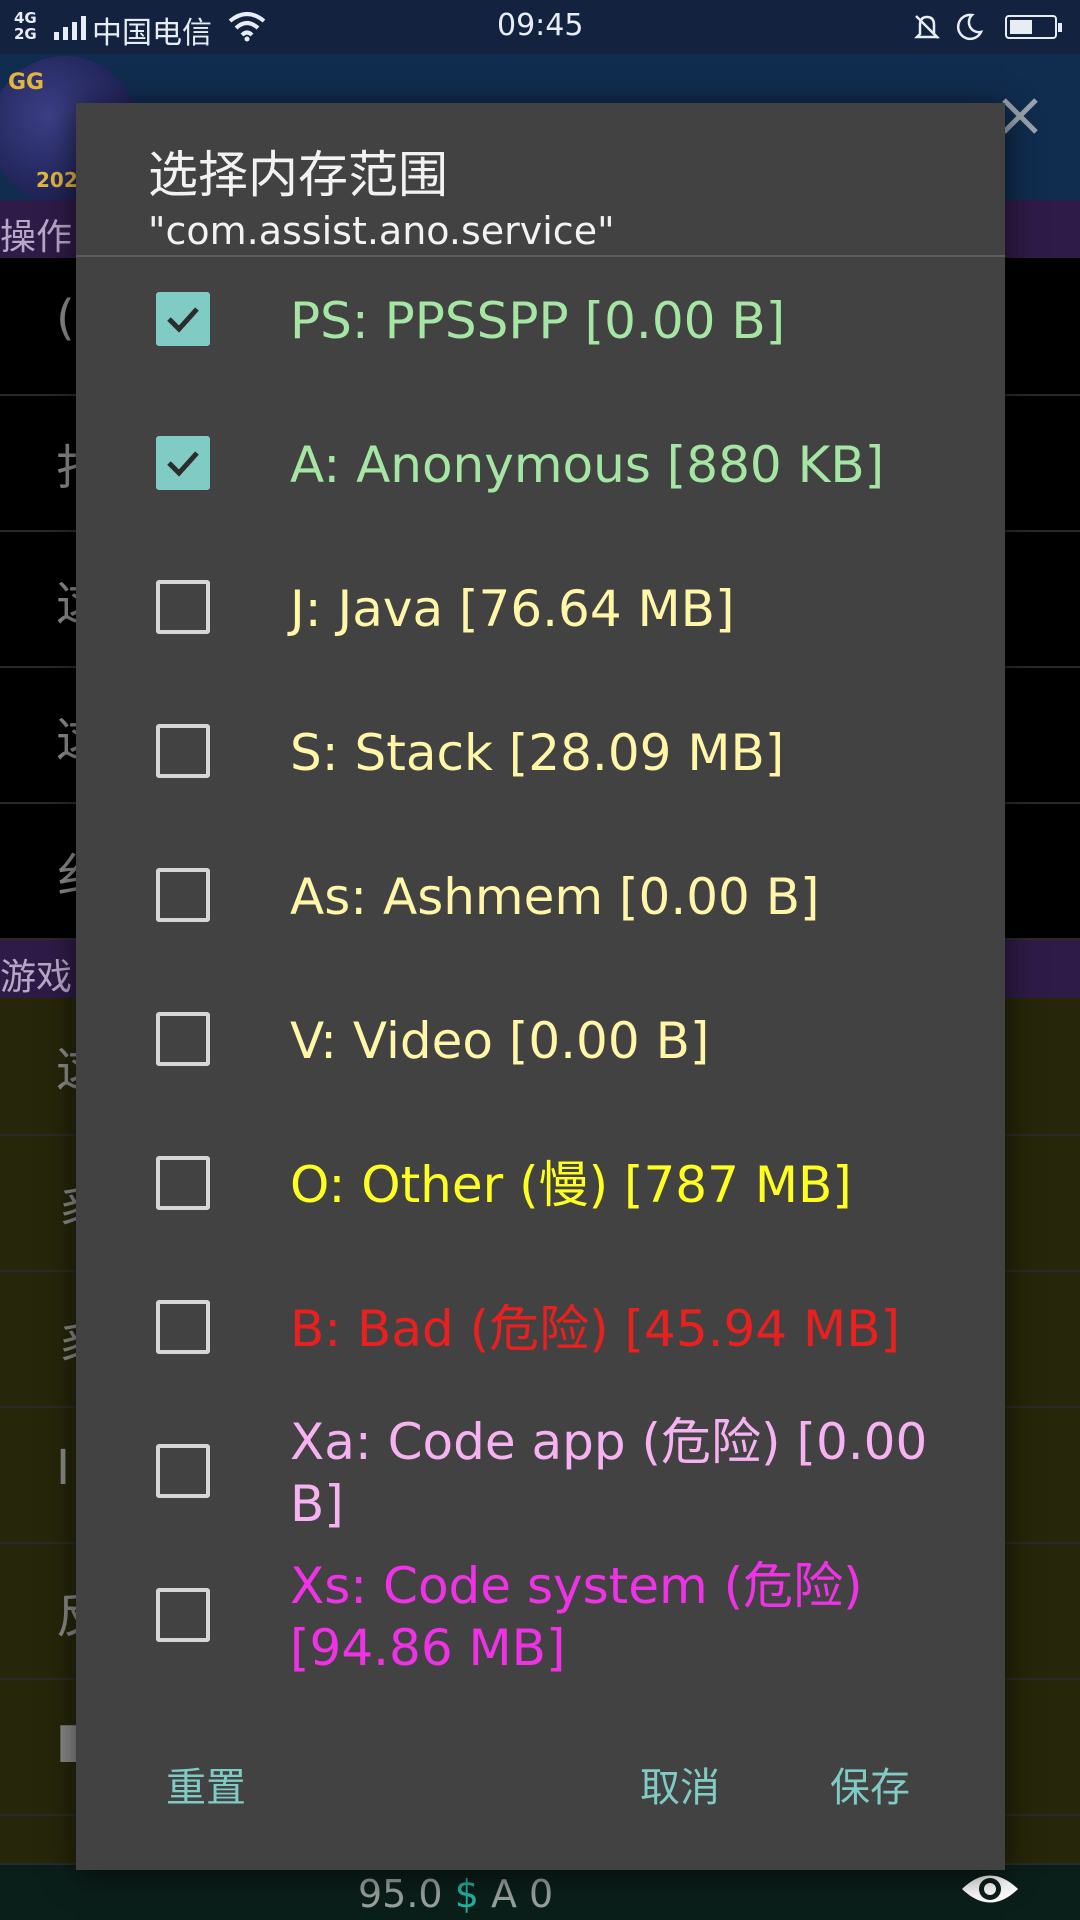 This screenshot has width=1080, height=1920. Describe the element at coordinates (1020, 116) in the screenshot. I see `close-icon` at that location.